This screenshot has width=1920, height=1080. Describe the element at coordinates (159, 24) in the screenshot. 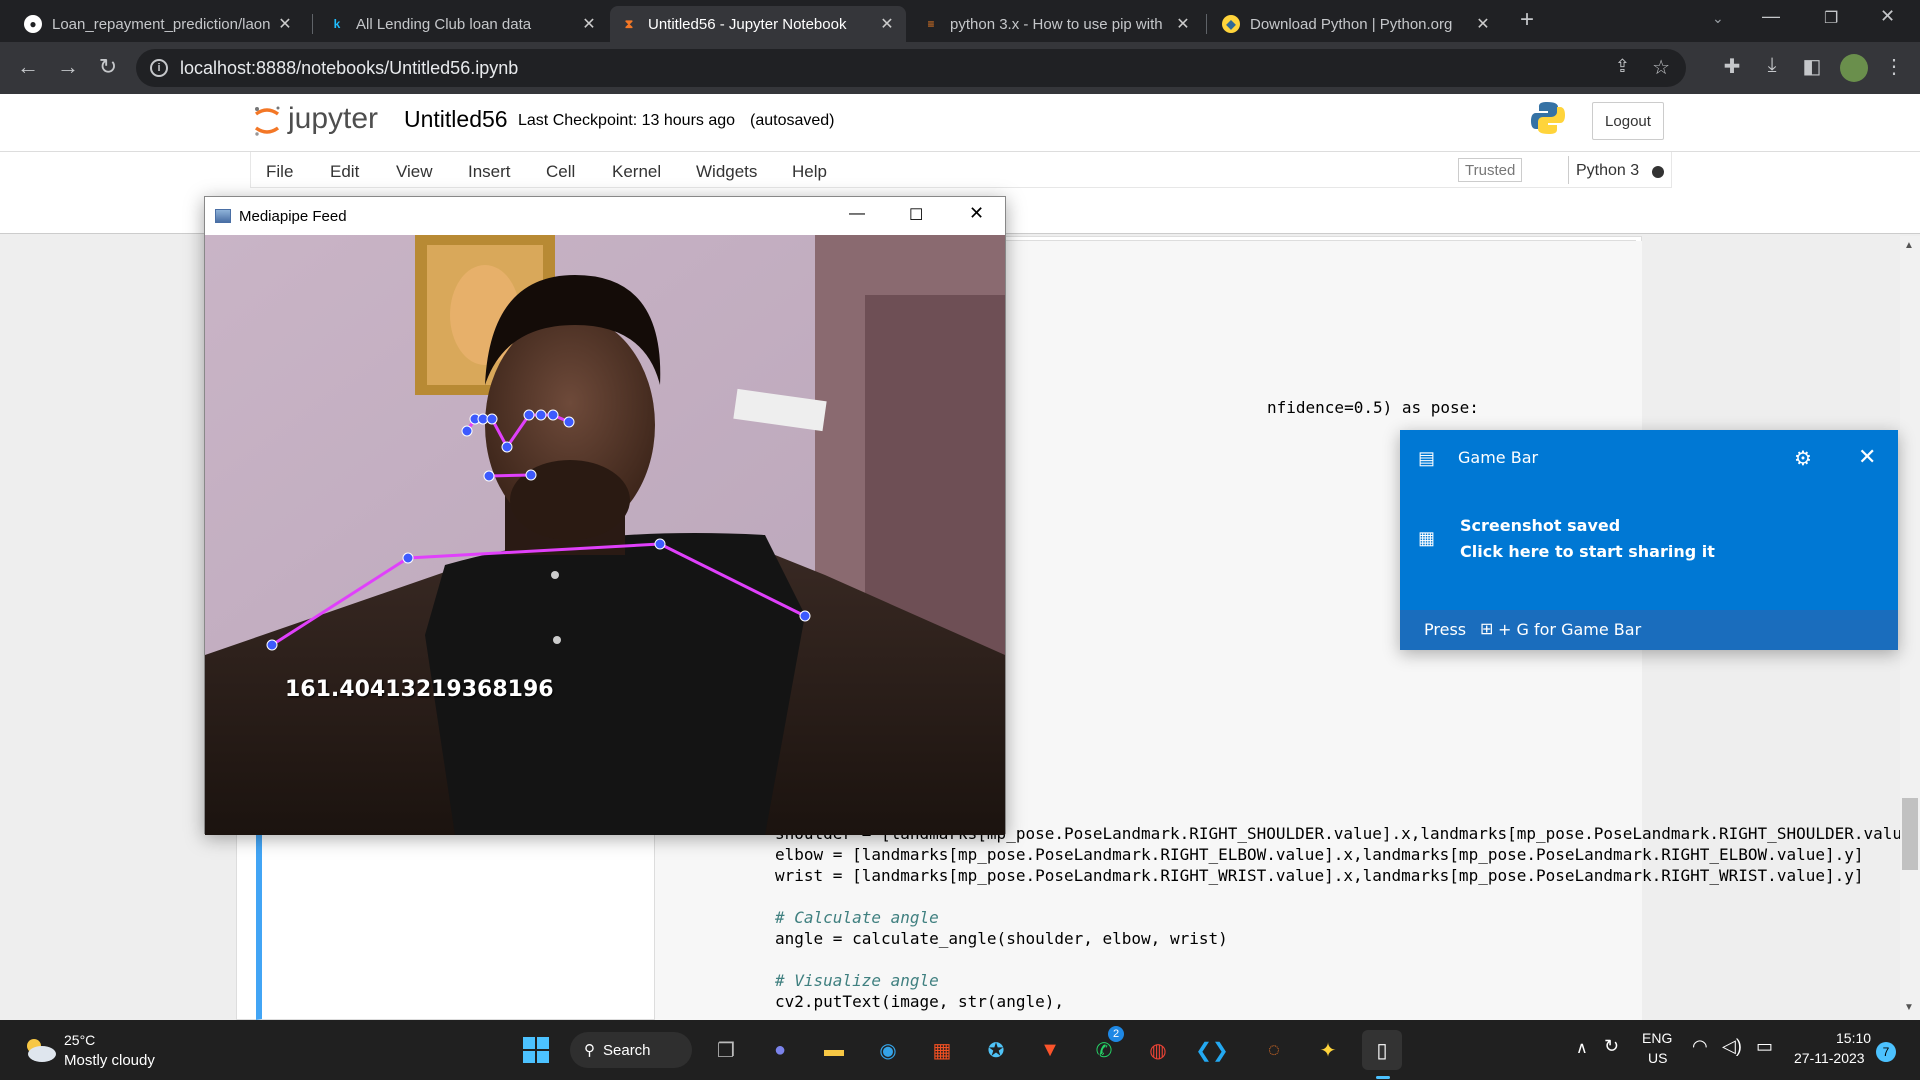

I see `browser-tab: ● Loan_repayment_prediction/laon ✕` at that location.